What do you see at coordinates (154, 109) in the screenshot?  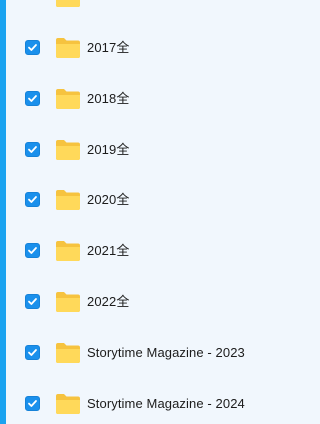 I see `list-item: 2018全` at bounding box center [154, 109].